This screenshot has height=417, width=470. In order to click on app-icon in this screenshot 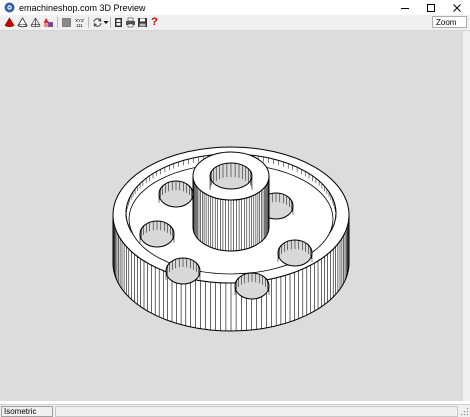, I will do `click(9, 8)`.